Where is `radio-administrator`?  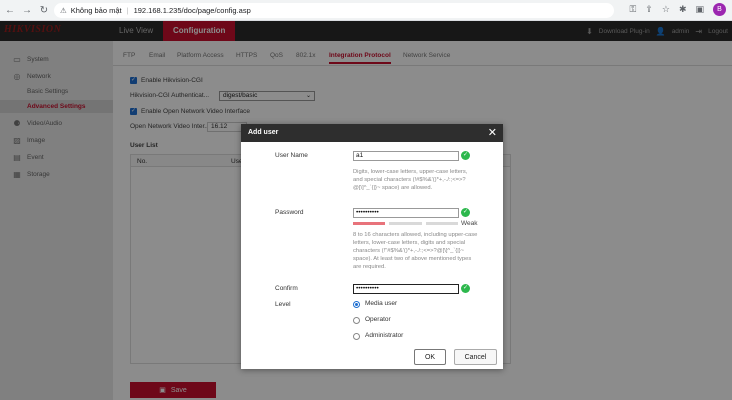
radio-administrator is located at coordinates (356, 336).